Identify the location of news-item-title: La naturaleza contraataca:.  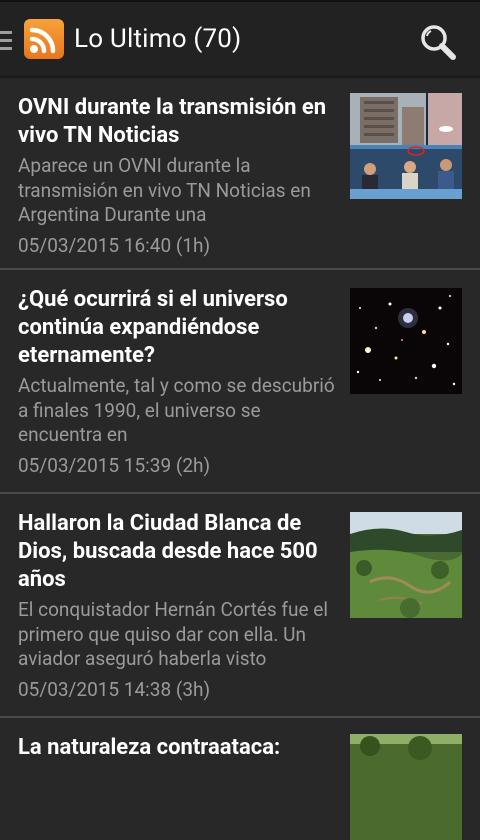
(149, 747).